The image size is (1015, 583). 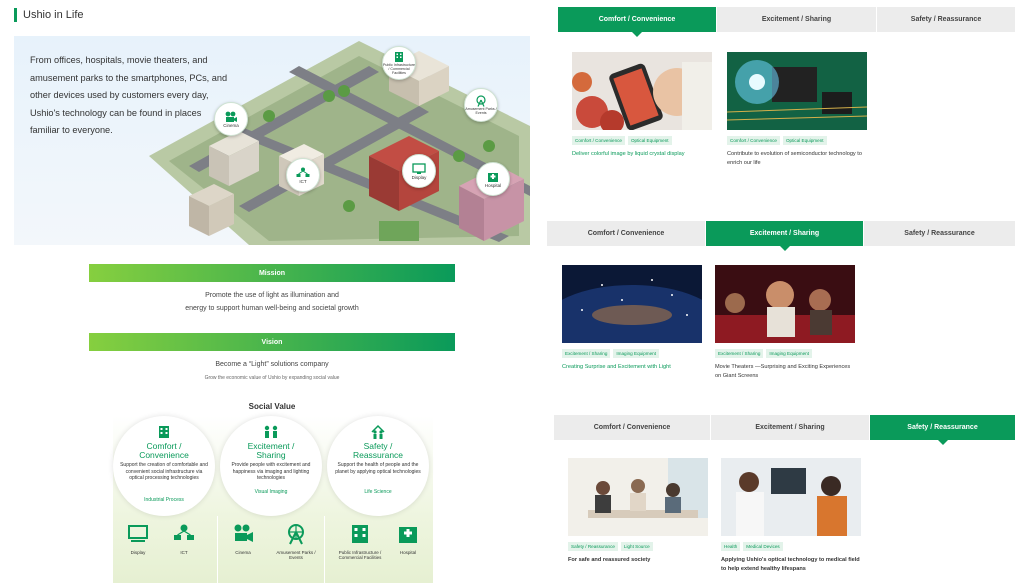 What do you see at coordinates (184, 552) in the screenshot?
I see `icon-ict-label: ICT` at bounding box center [184, 552].